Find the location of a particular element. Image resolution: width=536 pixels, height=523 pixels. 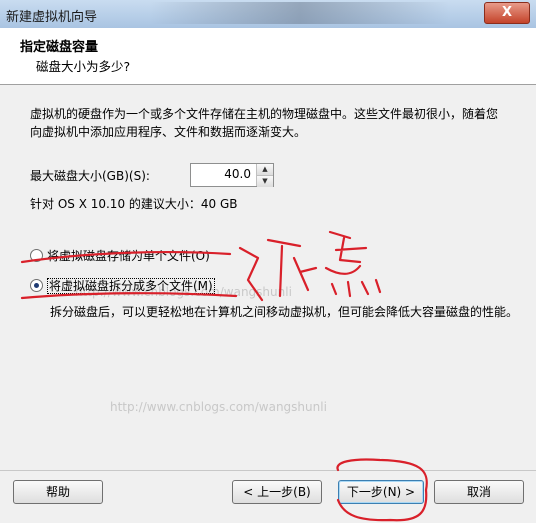

back-button: < 上一步(B) is located at coordinates (277, 492).